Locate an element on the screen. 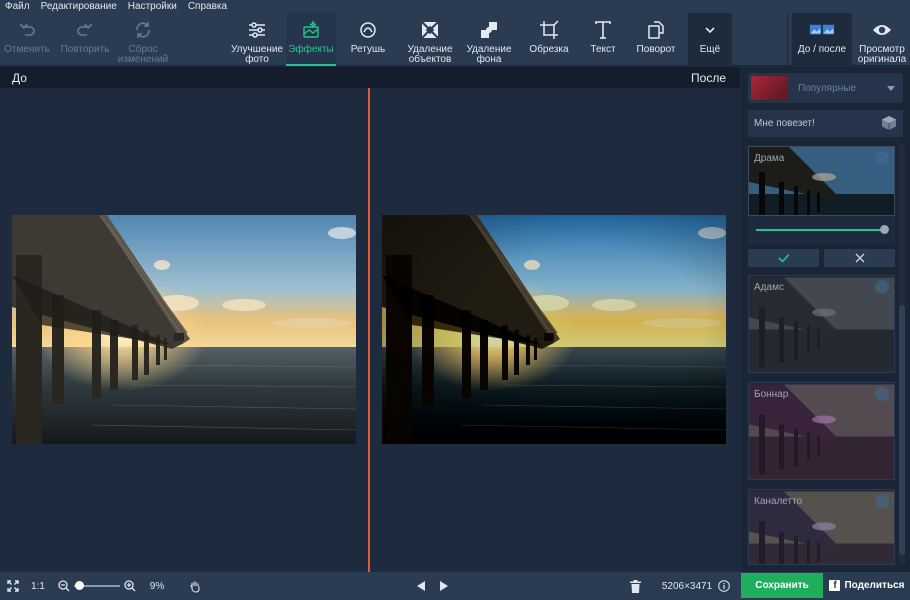 The image size is (910, 600). reset-label: Сброс изменений is located at coordinates (143, 54).